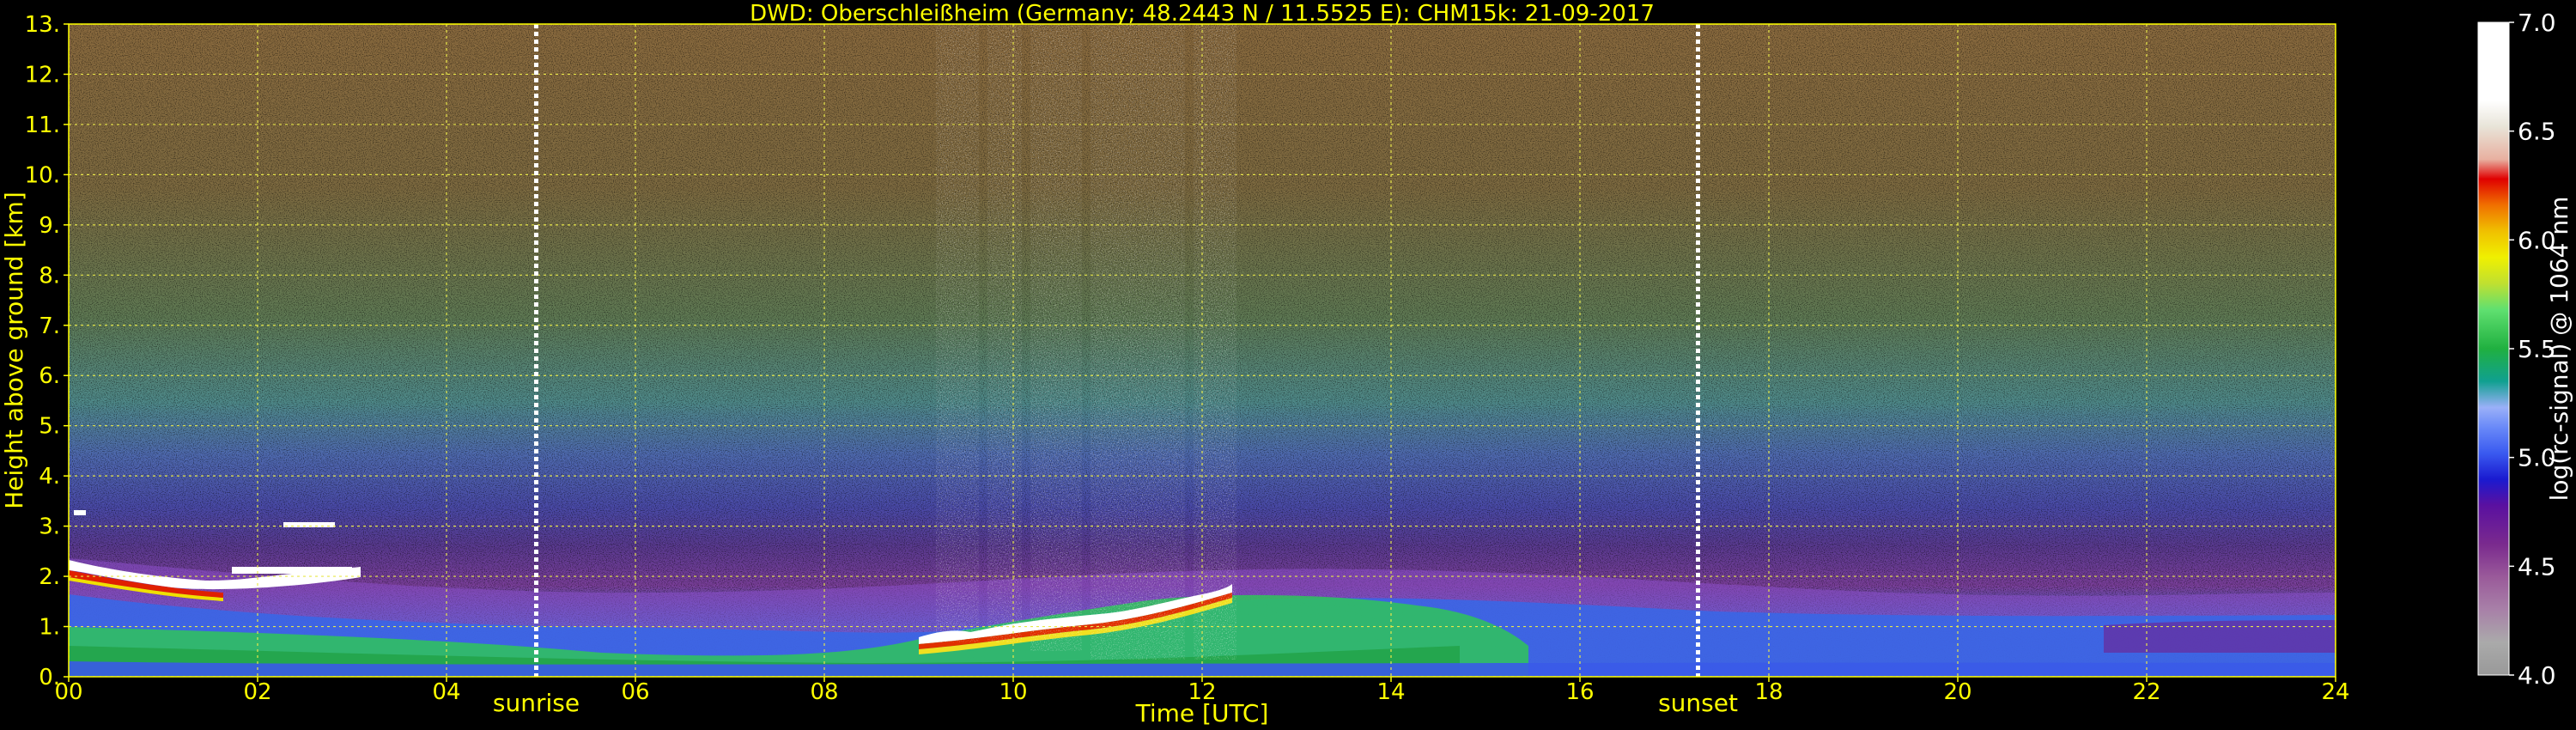 The height and width of the screenshot is (730, 2576). What do you see at coordinates (49, 276) in the screenshot?
I see `y-tick-label: 8.` at bounding box center [49, 276].